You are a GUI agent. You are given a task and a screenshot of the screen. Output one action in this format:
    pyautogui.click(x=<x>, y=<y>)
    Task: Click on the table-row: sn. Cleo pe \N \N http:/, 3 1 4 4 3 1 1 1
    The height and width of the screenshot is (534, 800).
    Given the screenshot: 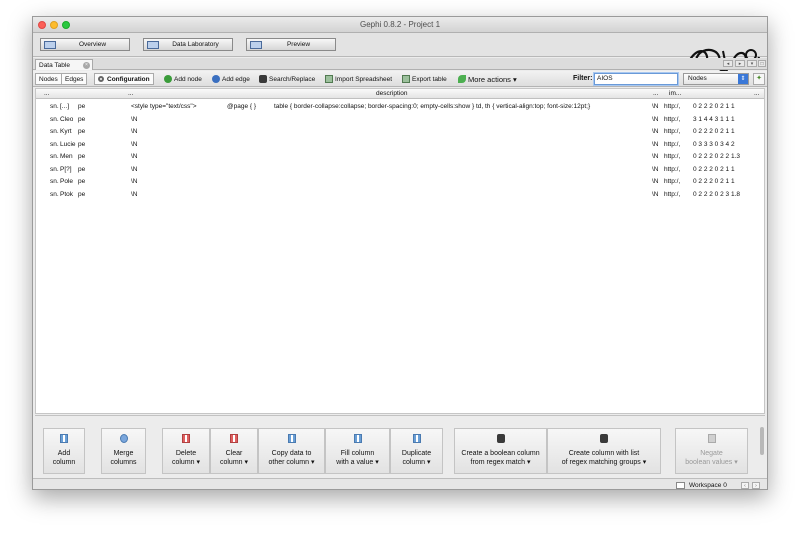 What is the action you would take?
    pyautogui.click(x=400, y=120)
    